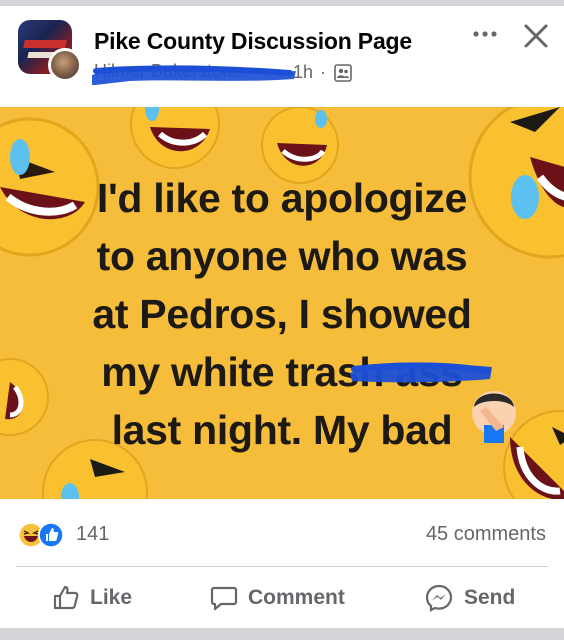 The image size is (564, 640). What do you see at coordinates (111, 597) in the screenshot?
I see `like-label: Like` at bounding box center [111, 597].